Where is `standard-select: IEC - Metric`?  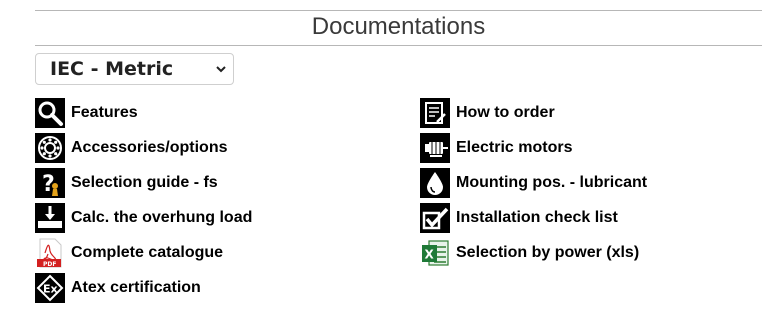 standard-select: IEC - Metric is located at coordinates (134, 69).